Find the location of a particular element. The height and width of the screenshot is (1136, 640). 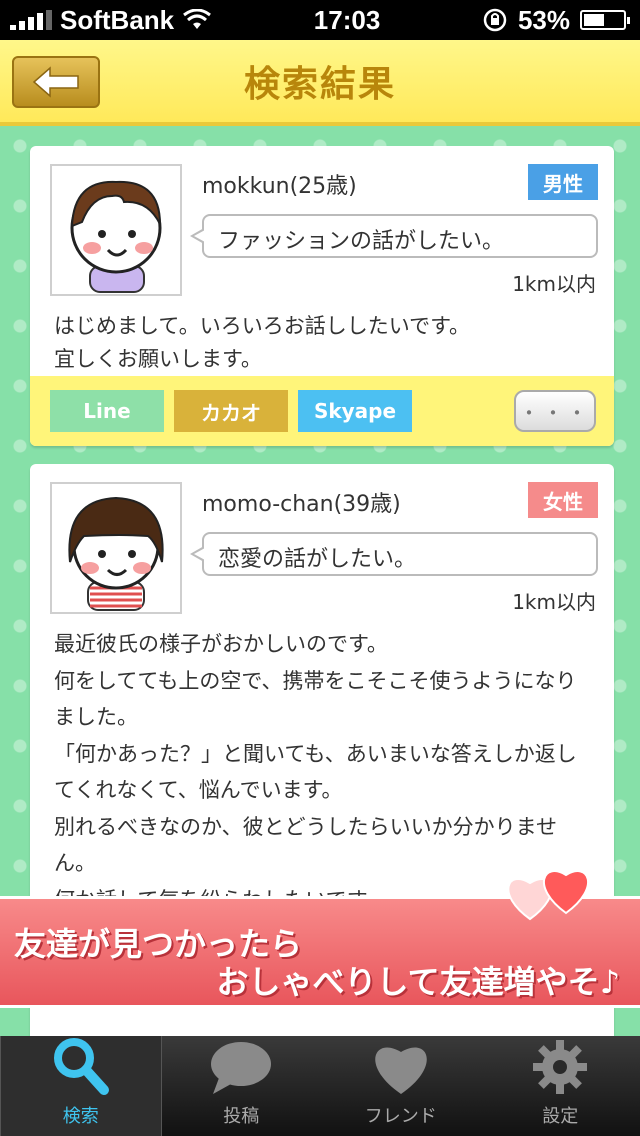

nav-header: 検索結果 is located at coordinates (320, 83).